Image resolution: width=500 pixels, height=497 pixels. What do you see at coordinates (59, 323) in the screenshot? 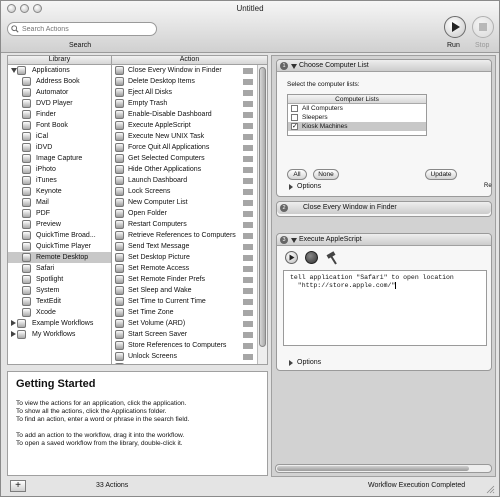
I see `library-item: Example Workflows` at bounding box center [59, 323].